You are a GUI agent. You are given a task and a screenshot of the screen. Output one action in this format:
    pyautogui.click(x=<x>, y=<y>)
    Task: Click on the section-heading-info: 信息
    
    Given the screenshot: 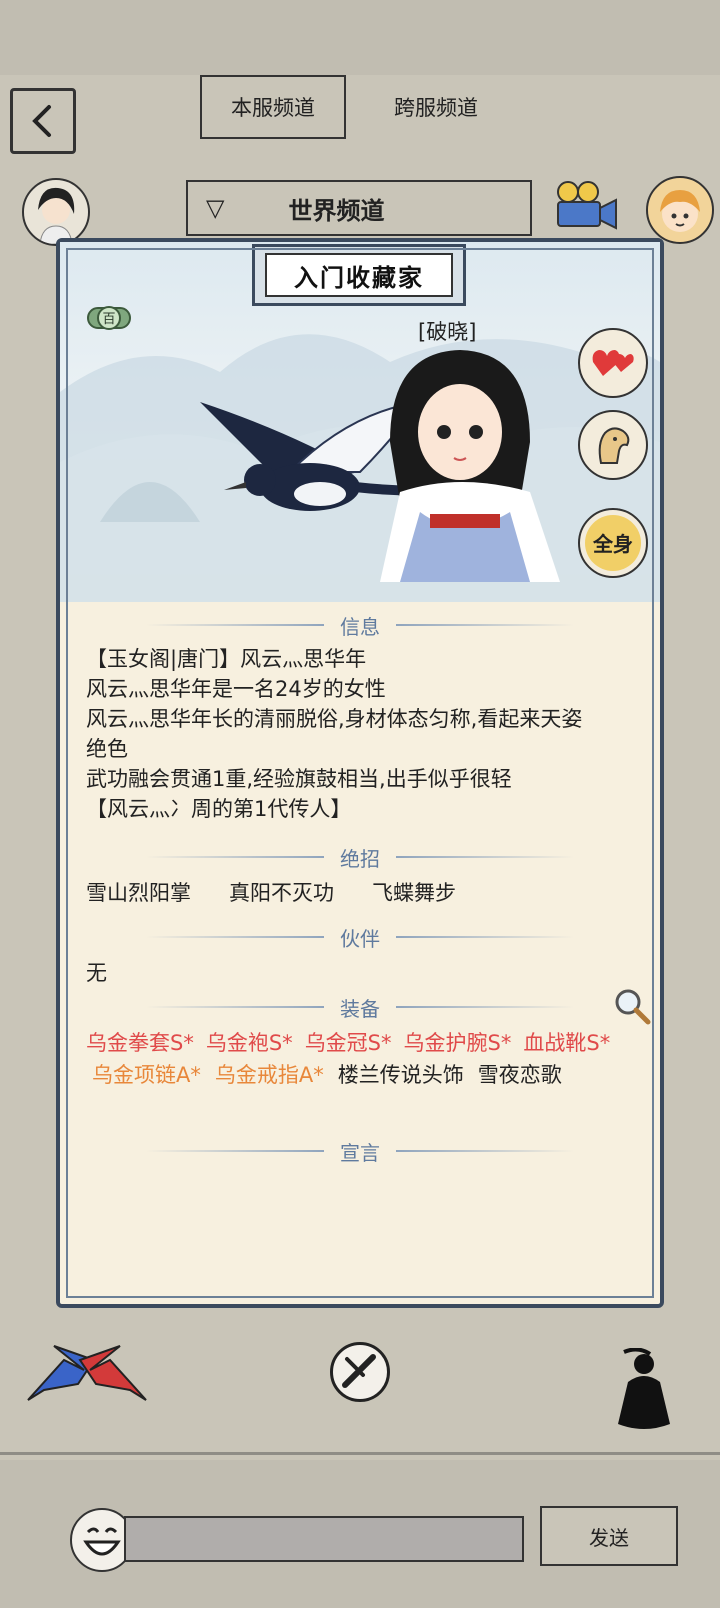 What is the action you would take?
    pyautogui.click(x=360, y=625)
    